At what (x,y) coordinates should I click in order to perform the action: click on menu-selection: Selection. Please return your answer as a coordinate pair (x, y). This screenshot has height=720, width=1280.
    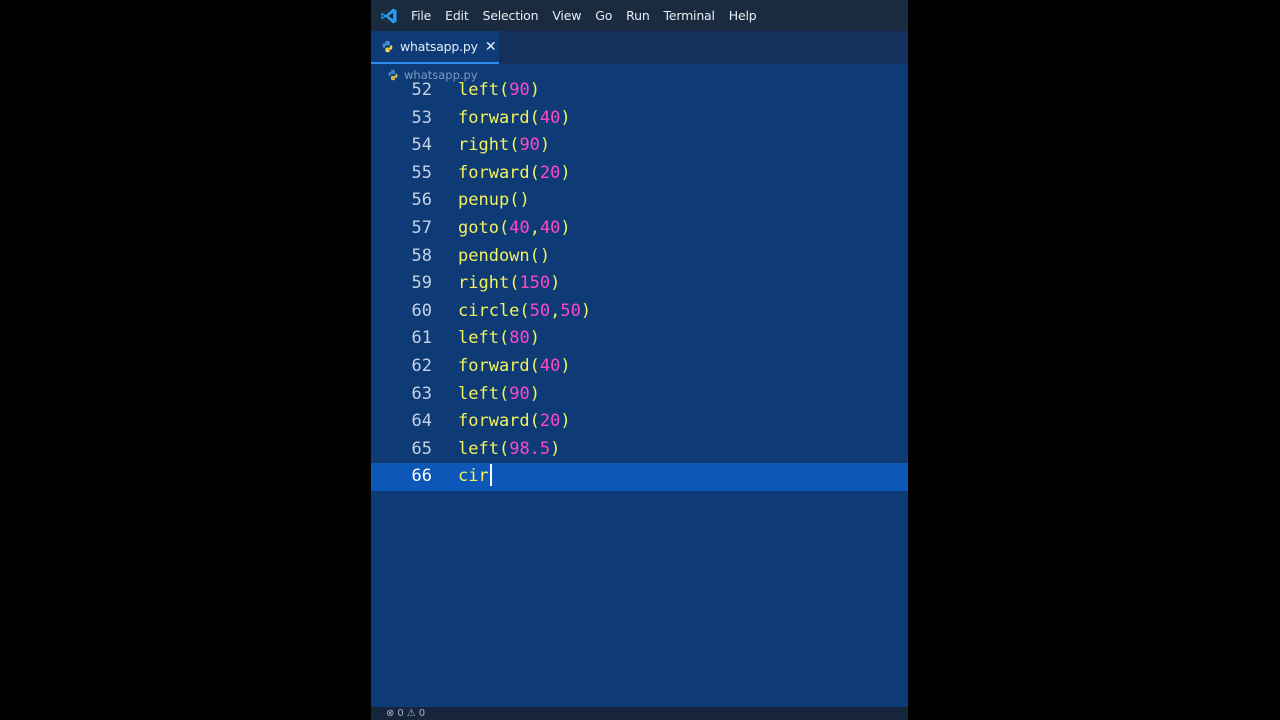
    Looking at the image, I should click on (511, 15).